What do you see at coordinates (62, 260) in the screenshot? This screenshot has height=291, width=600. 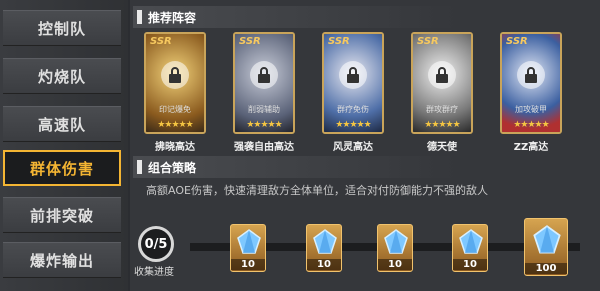 I see `tab-explosive-output: 爆炸输出` at bounding box center [62, 260].